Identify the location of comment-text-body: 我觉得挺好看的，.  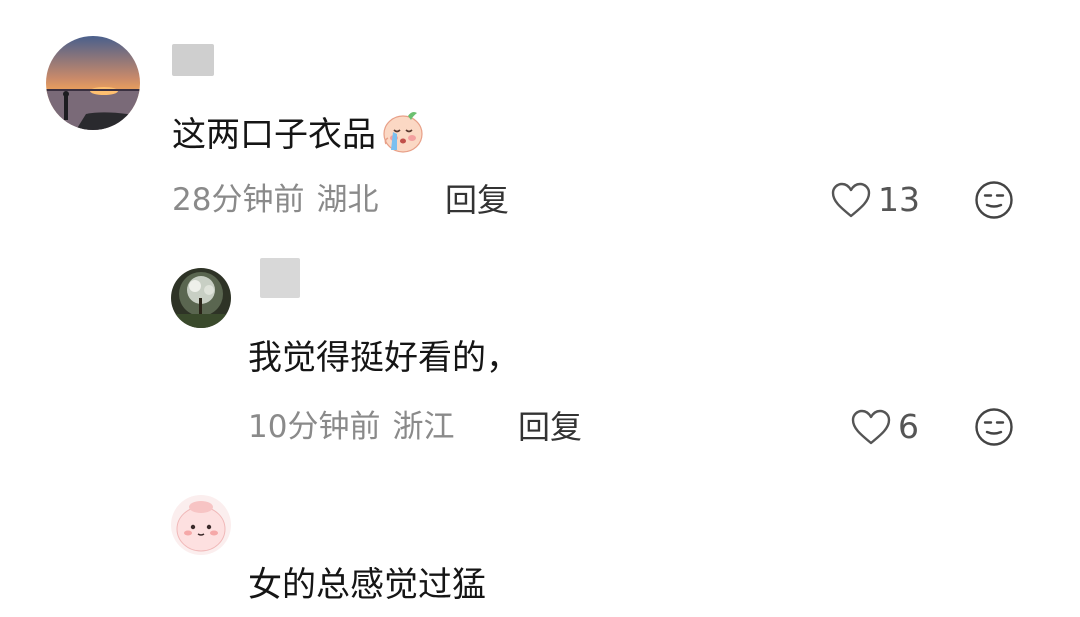
(384, 358).